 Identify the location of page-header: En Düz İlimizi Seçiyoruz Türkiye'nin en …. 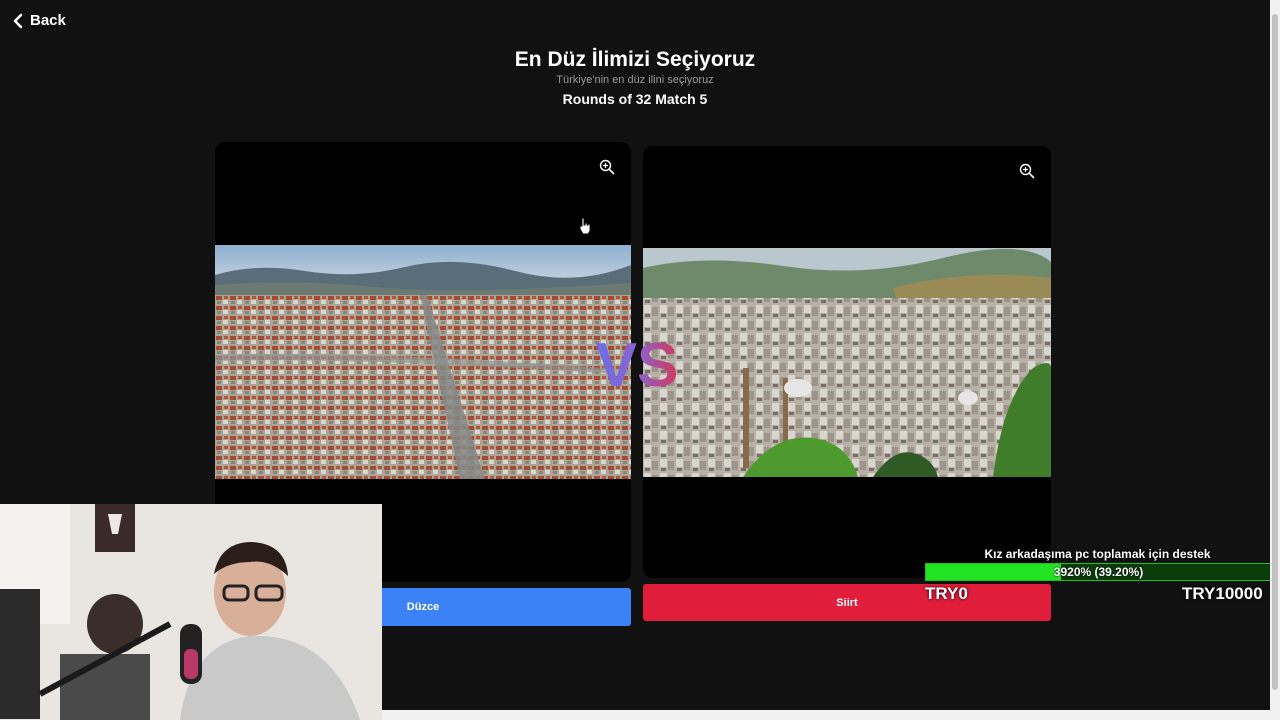
(635, 77).